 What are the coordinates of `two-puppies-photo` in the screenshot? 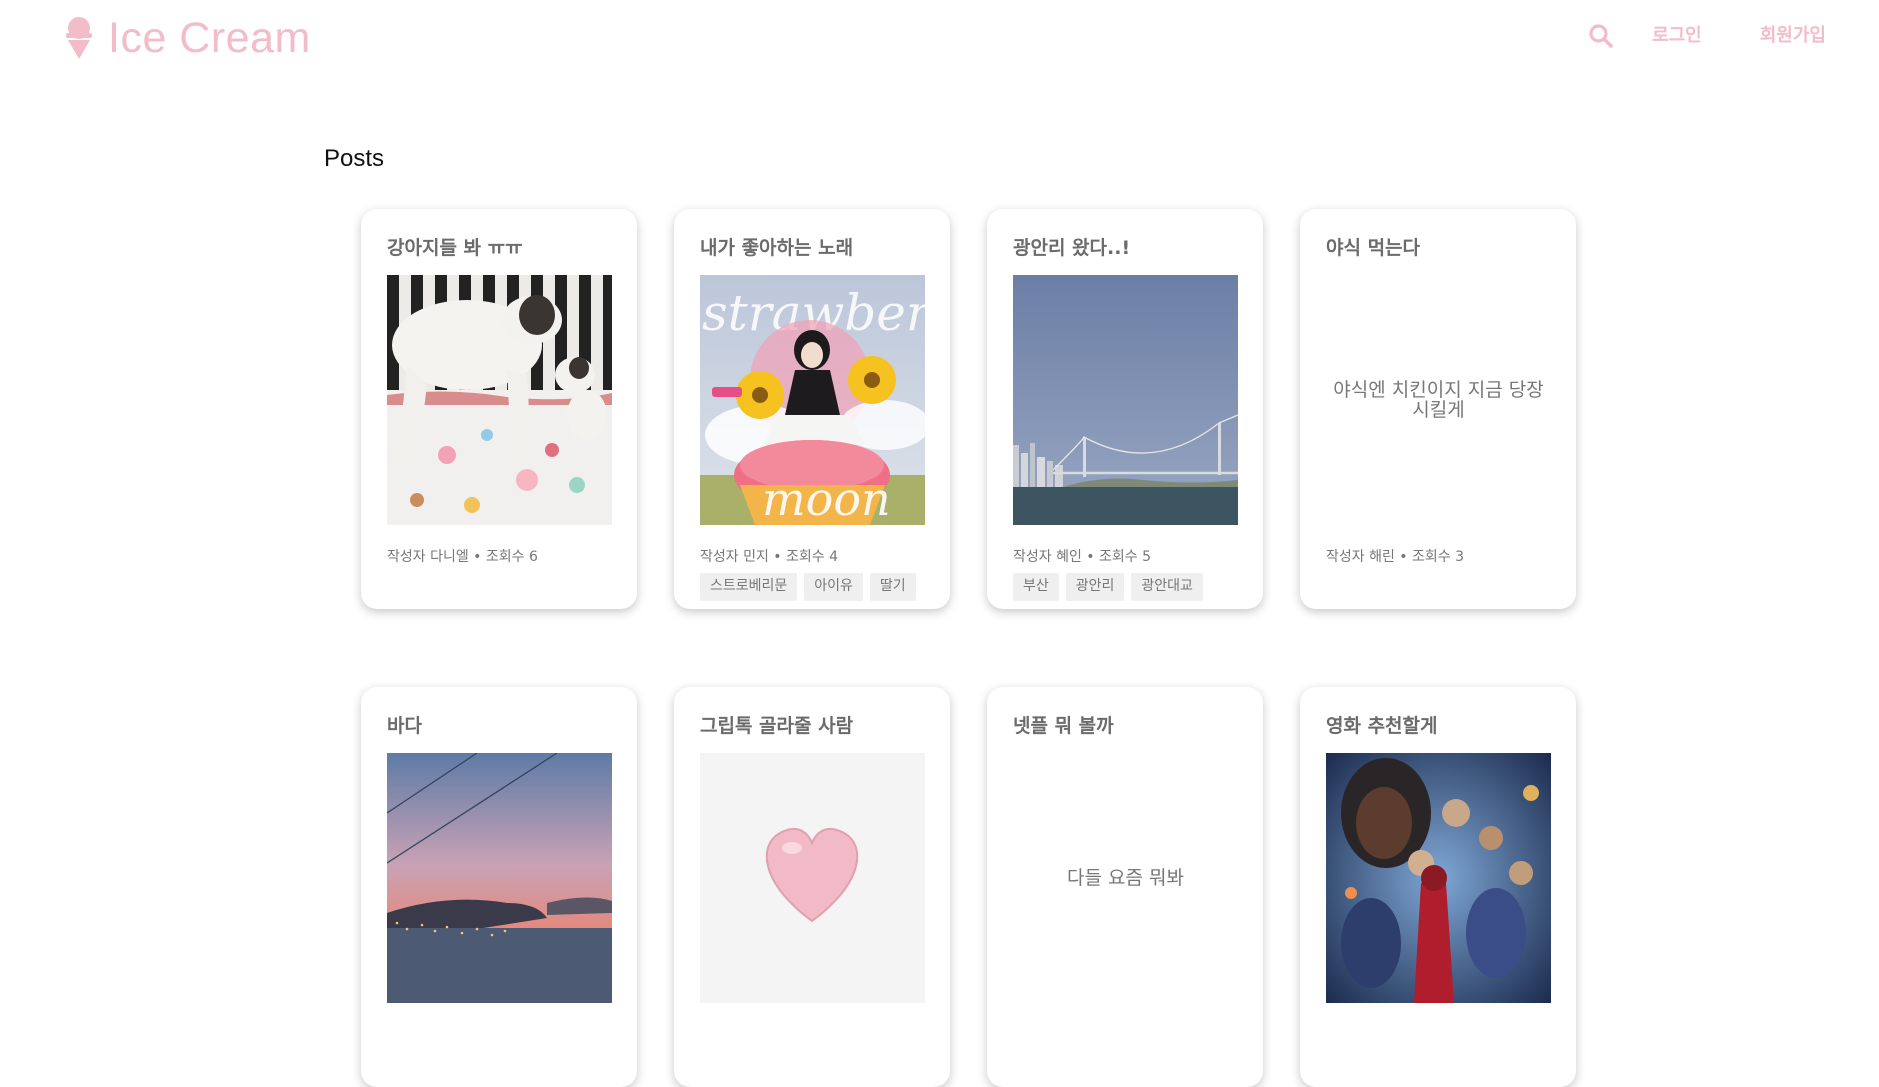 It's located at (499, 400).